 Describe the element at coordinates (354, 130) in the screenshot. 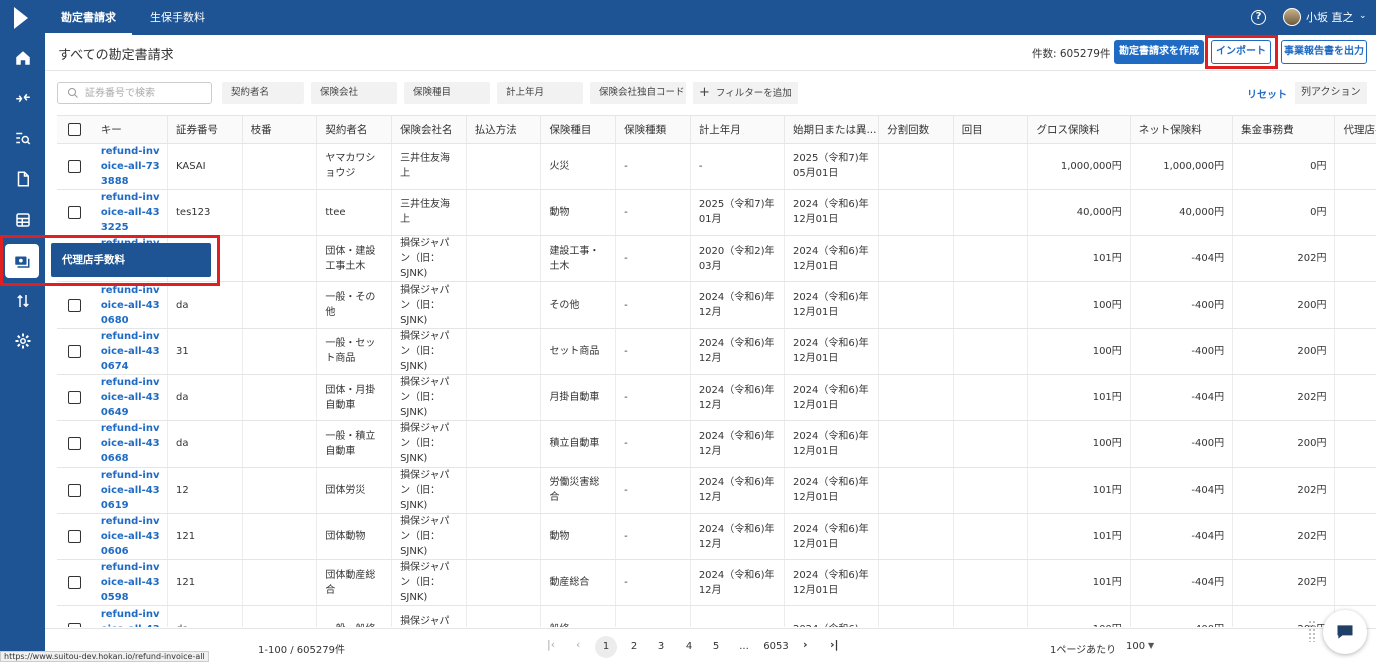

I see `column-header: 契約者名` at that location.